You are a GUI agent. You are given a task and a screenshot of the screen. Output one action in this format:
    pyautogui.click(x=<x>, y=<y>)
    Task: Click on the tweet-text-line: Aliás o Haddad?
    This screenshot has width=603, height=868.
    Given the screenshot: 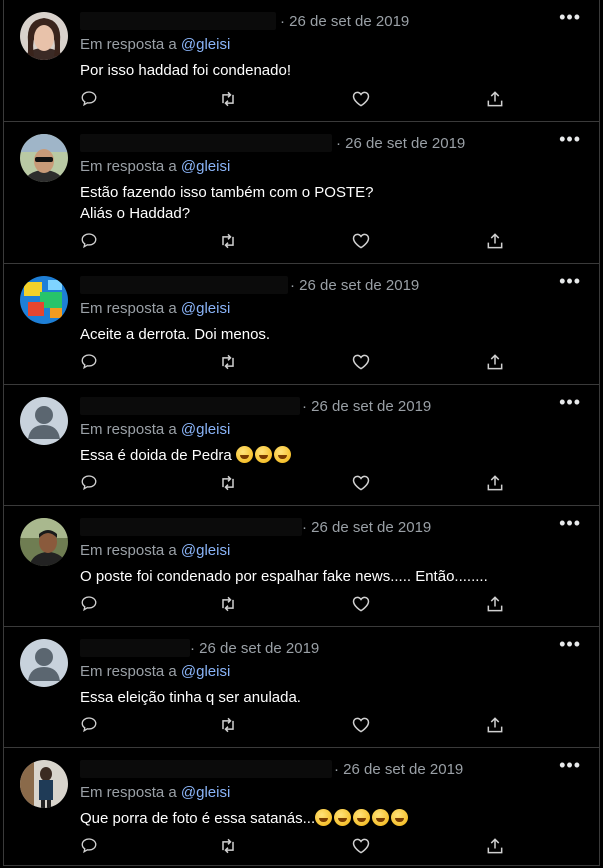 What is the action you would take?
    pyautogui.click(x=135, y=213)
    